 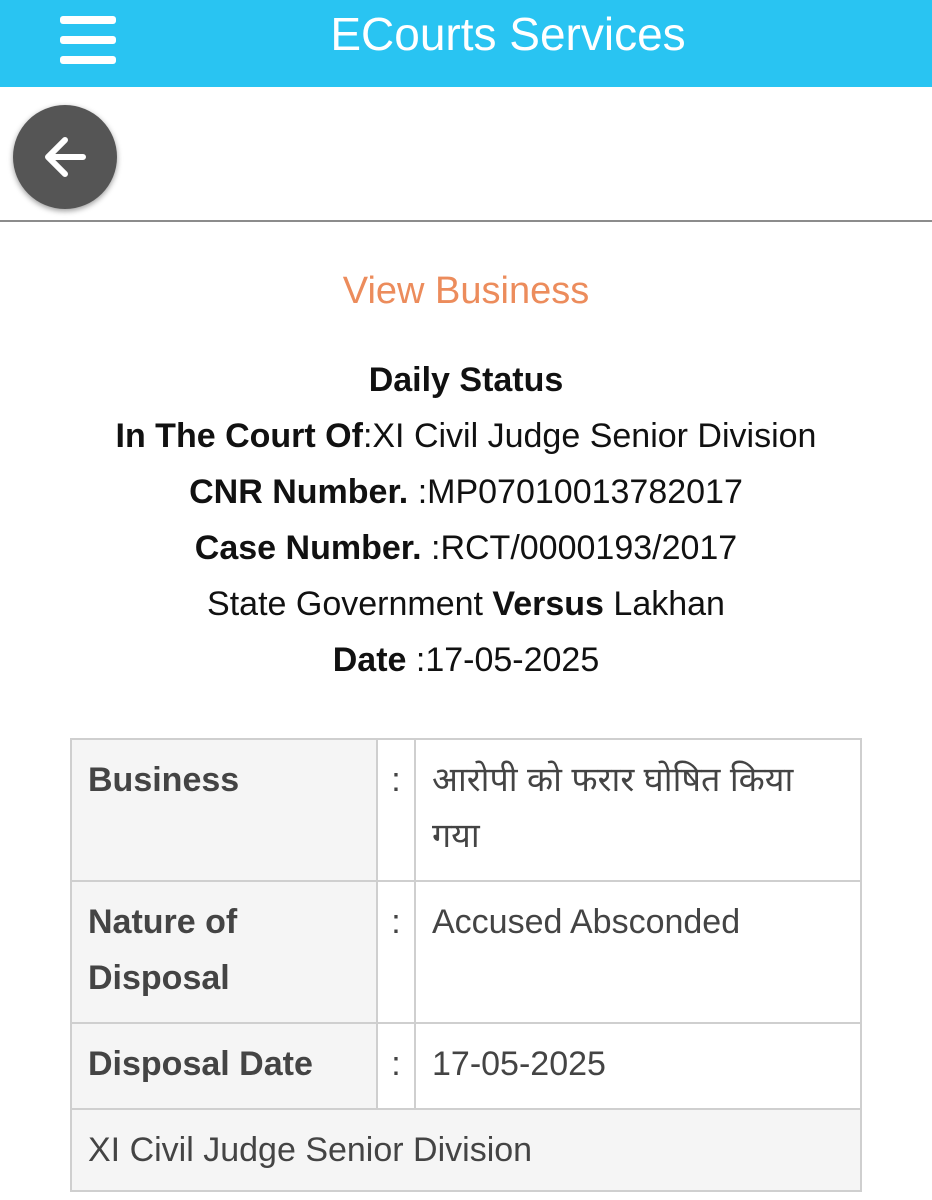 I want to click on table-row: Nature of Disposal : Accused Absconded, so click(x=466, y=952).